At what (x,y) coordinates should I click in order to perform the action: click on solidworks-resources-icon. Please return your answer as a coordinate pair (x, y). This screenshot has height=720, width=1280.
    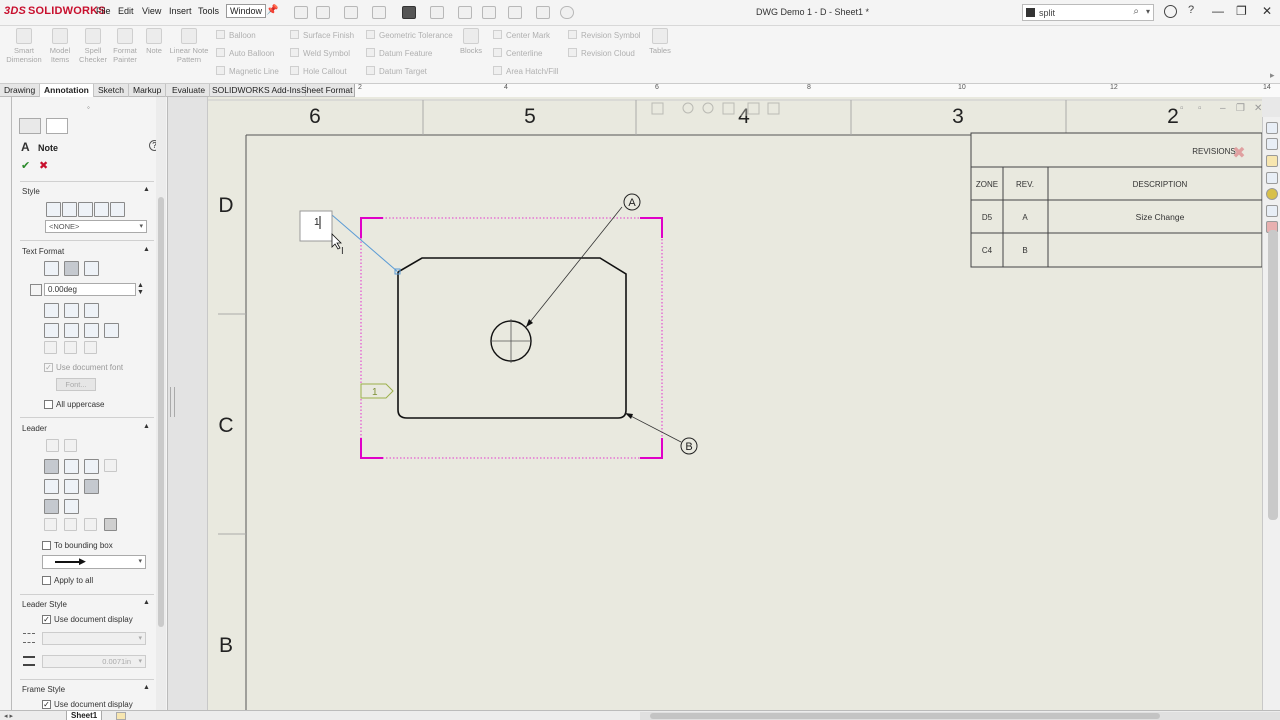
    Looking at the image, I should click on (1272, 128).